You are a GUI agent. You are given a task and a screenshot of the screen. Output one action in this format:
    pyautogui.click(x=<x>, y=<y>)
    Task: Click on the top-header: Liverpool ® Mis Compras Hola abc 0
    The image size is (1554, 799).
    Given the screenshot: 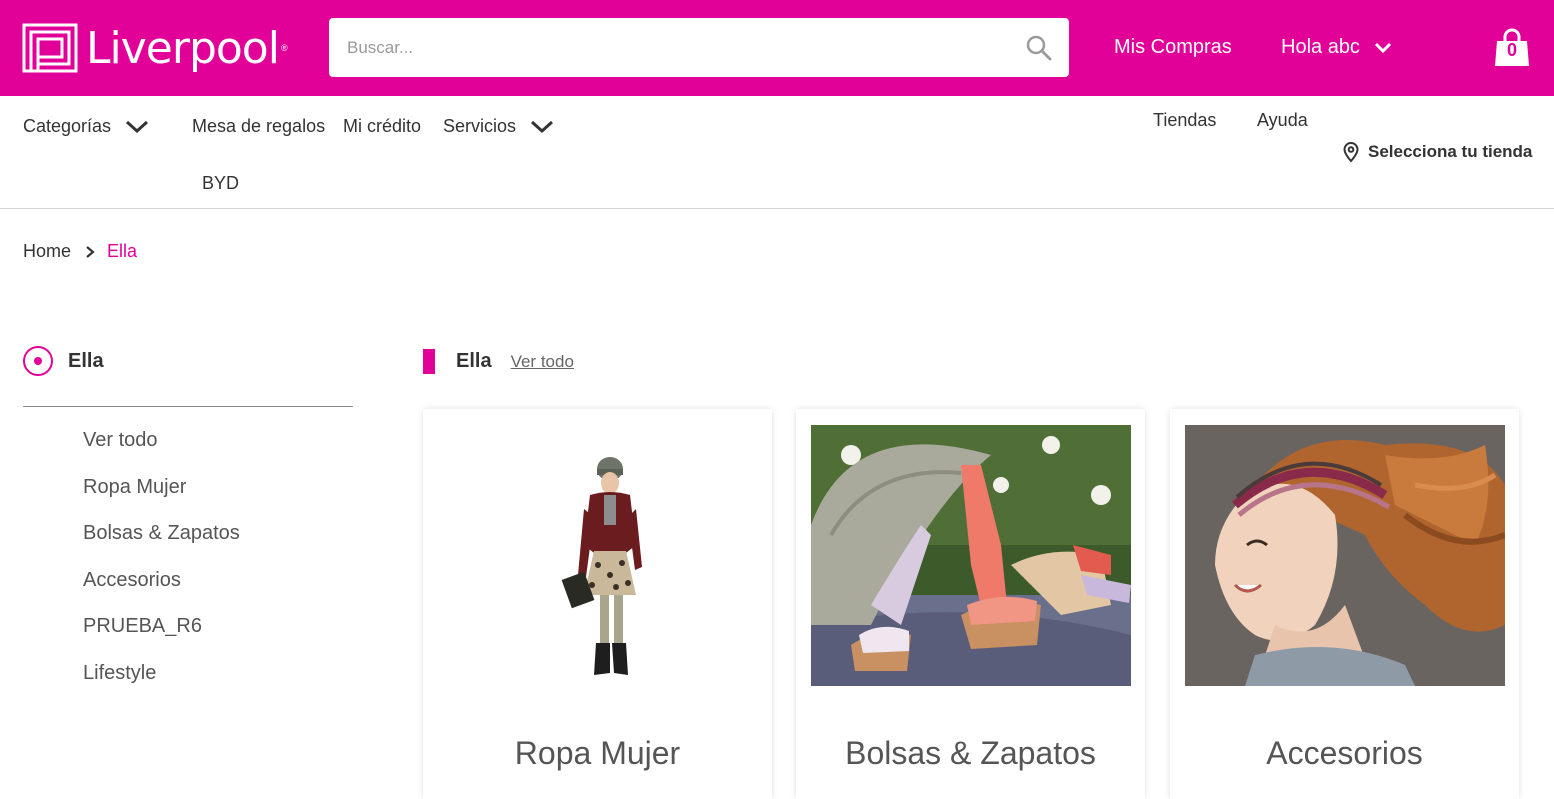 What is the action you would take?
    pyautogui.click(x=777, y=48)
    